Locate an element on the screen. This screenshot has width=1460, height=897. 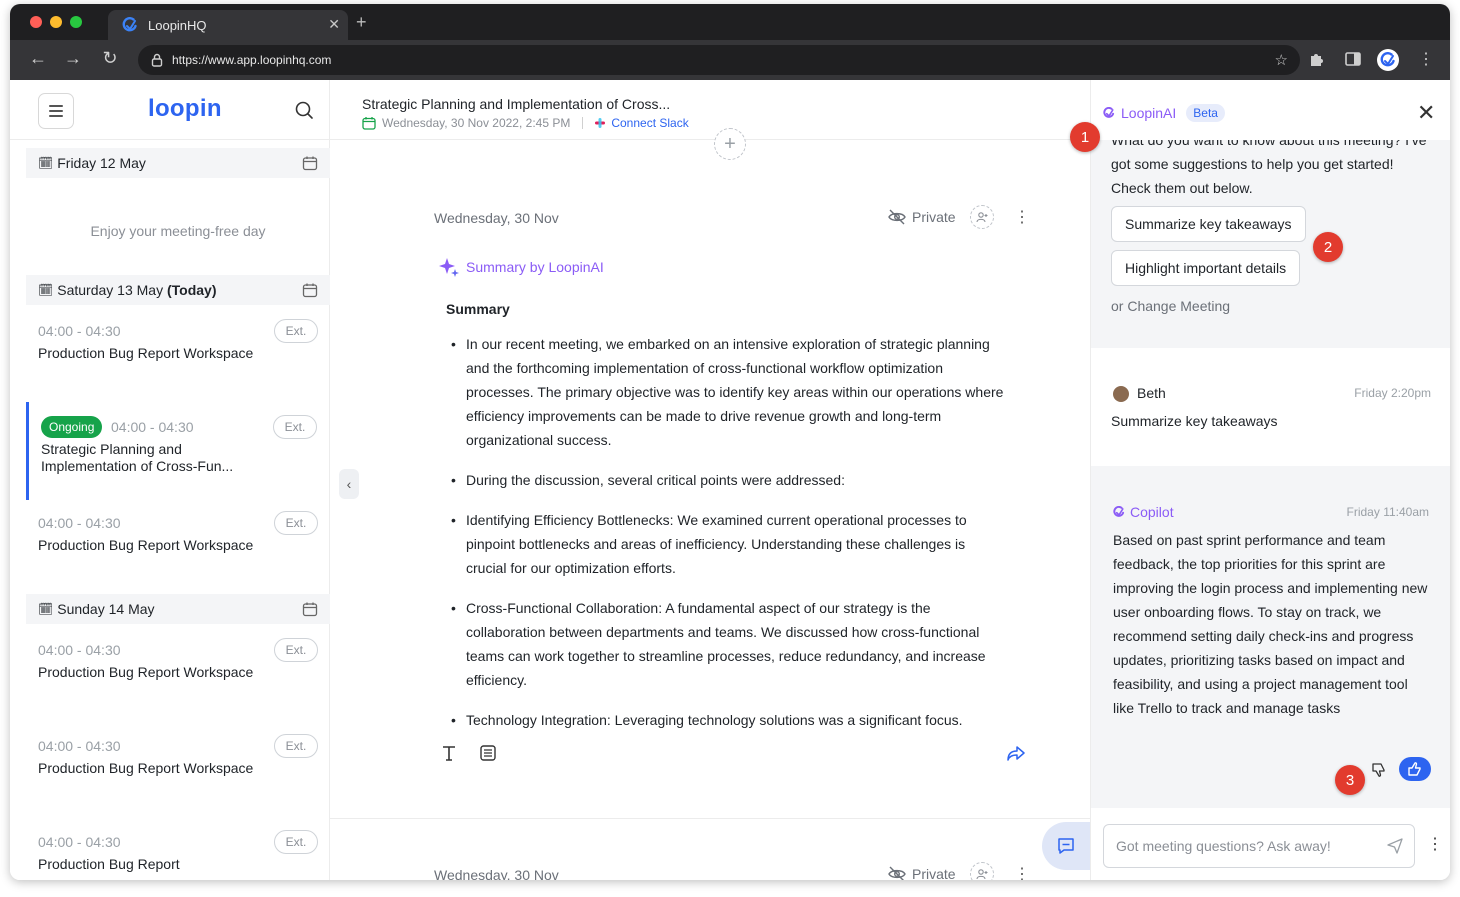
message-time: Friday 11:40am is located at coordinates (1387, 512).